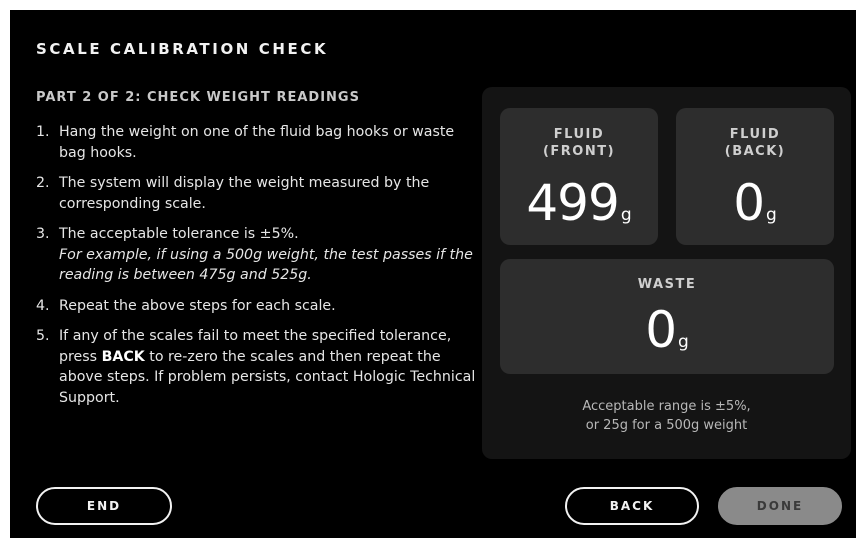  What do you see at coordinates (626, 215) in the screenshot?
I see `fluid-front-unit: g` at bounding box center [626, 215].